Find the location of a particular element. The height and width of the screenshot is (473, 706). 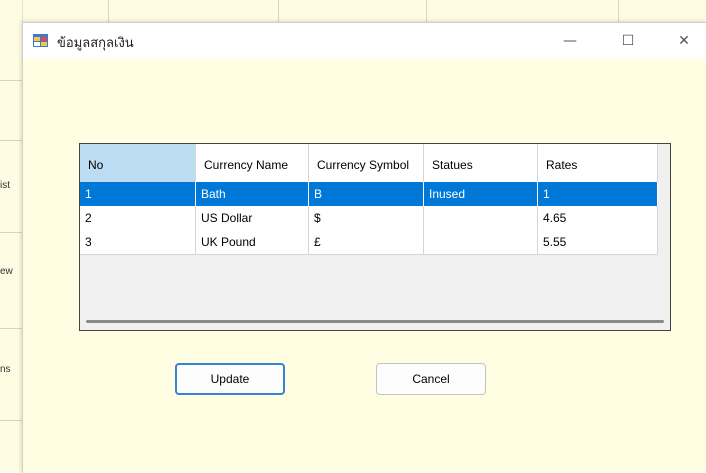

cell-no: 2 is located at coordinates (138, 218).